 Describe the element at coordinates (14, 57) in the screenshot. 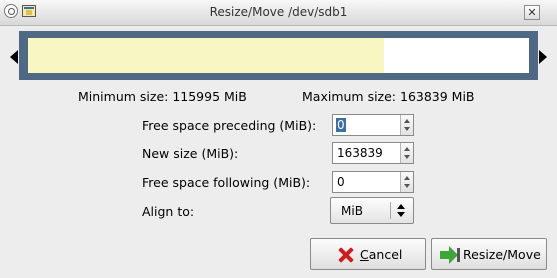

I see `left-resize-arrow-icon` at that location.